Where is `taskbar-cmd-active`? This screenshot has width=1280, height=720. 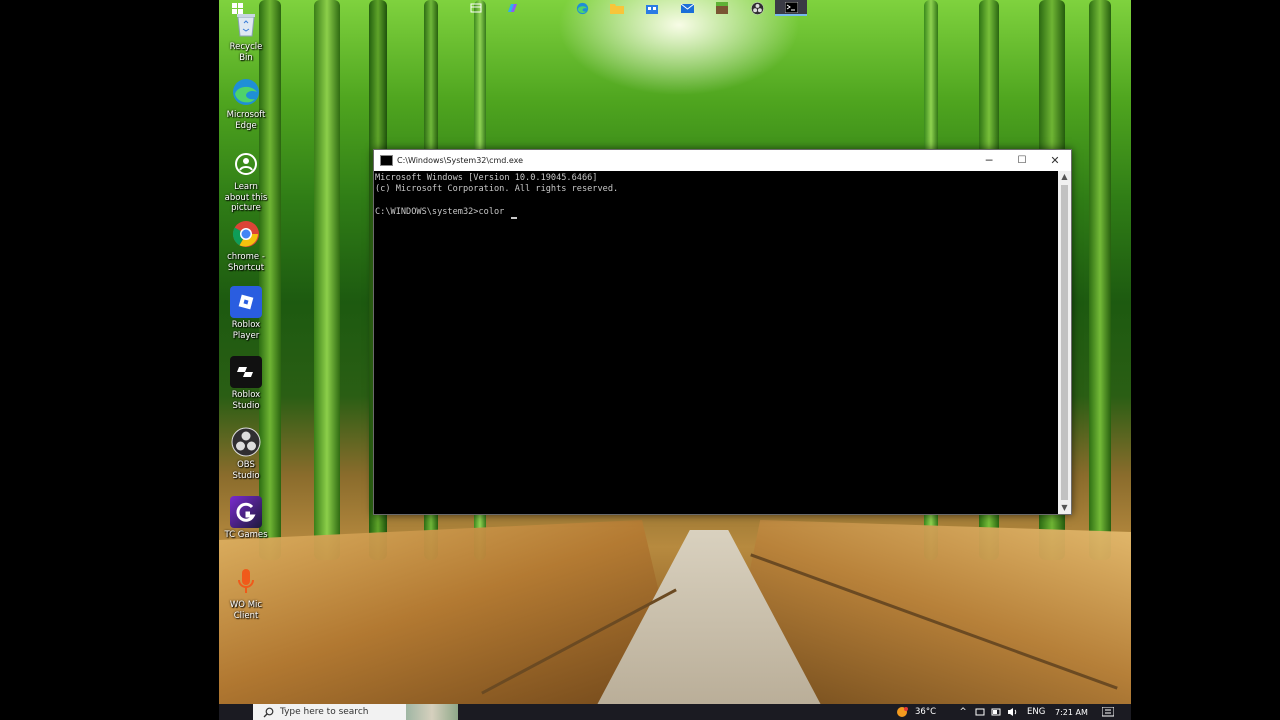 taskbar-cmd-active is located at coordinates (791, 8).